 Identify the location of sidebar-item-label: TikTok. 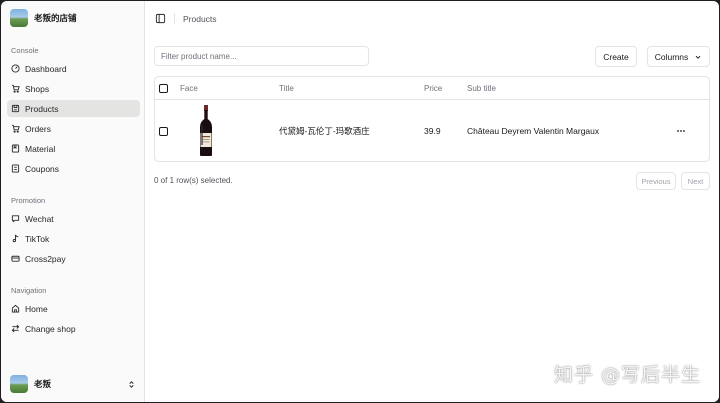
(37, 238).